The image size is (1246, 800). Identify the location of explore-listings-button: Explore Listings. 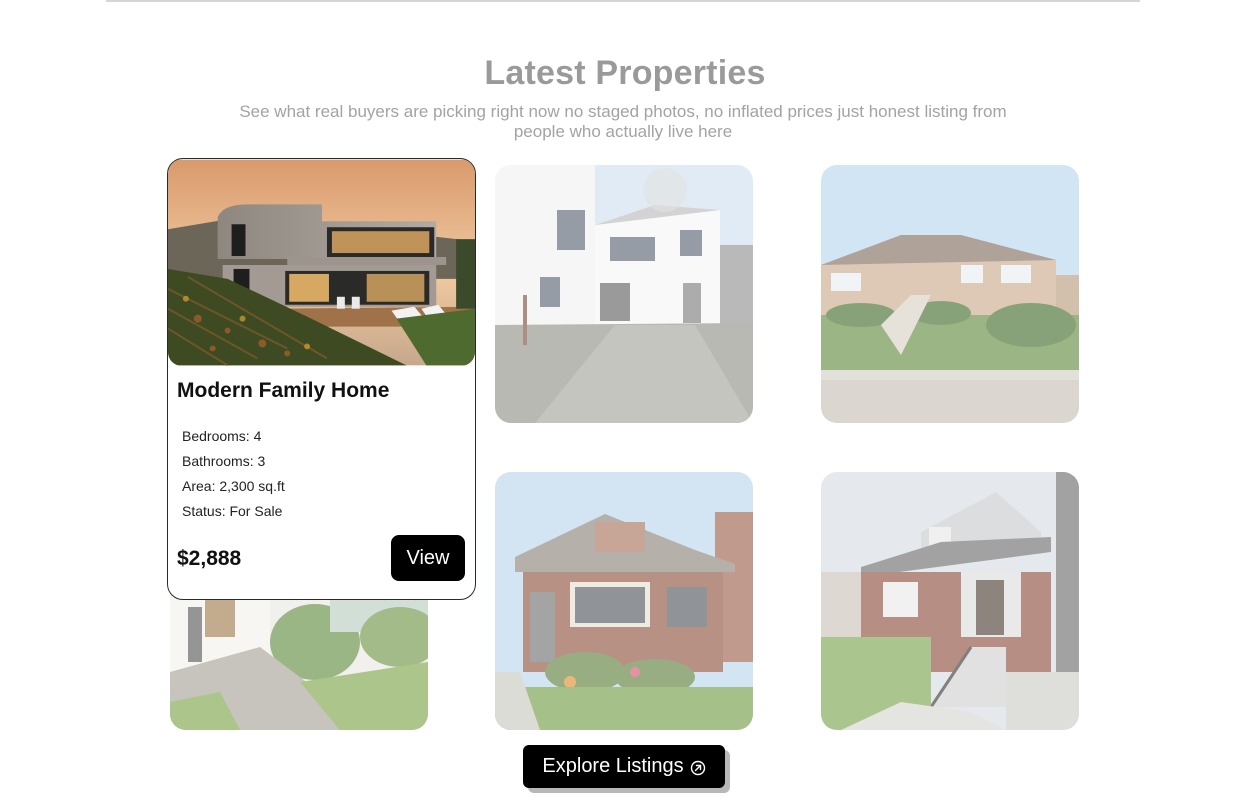
(624, 766).